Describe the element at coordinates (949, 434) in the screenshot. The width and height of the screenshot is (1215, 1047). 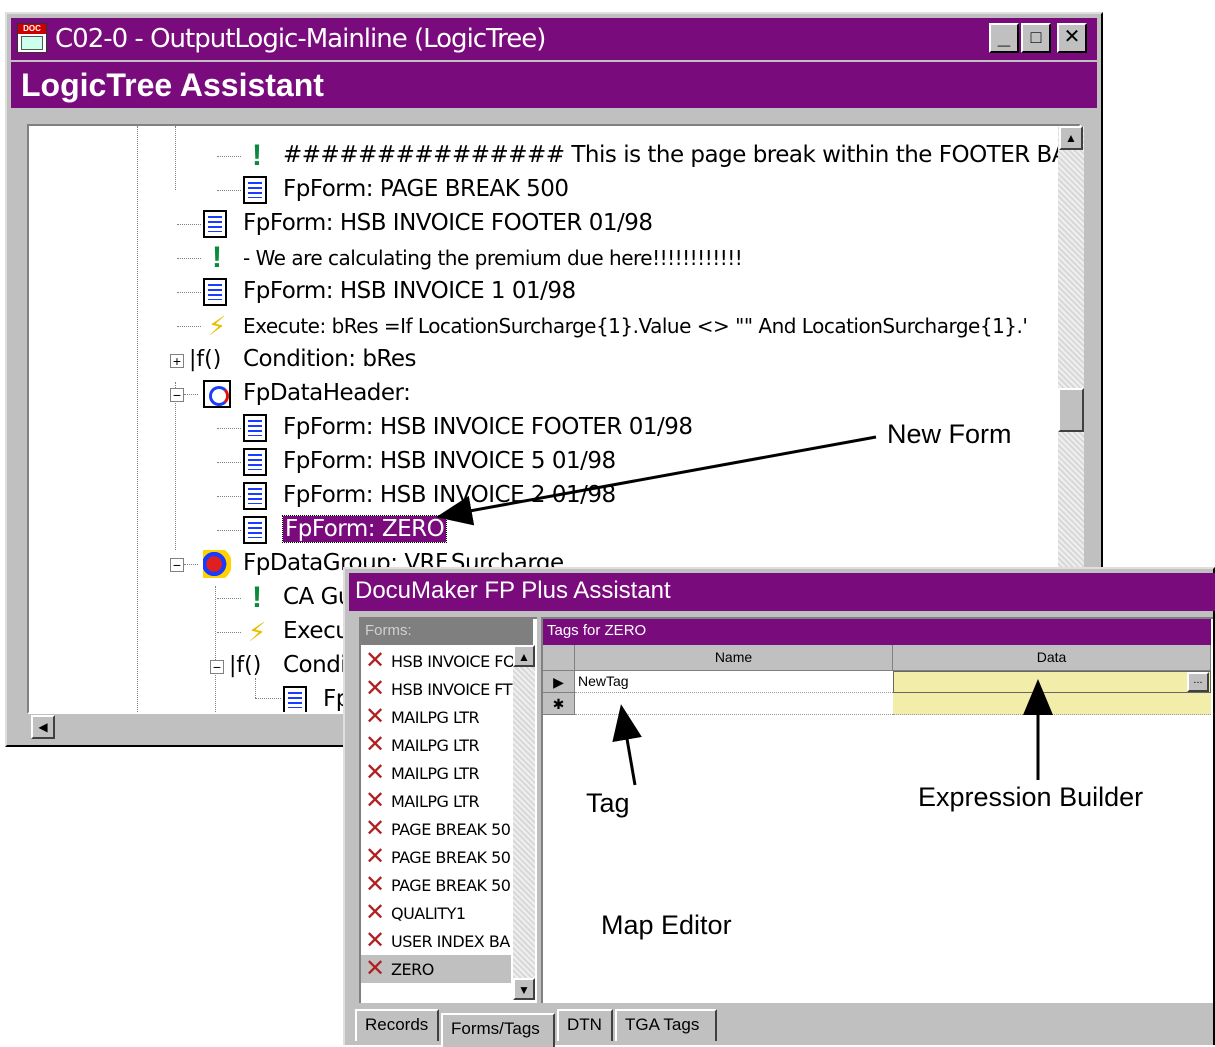
I see `annotation-new-form: New Form` at that location.